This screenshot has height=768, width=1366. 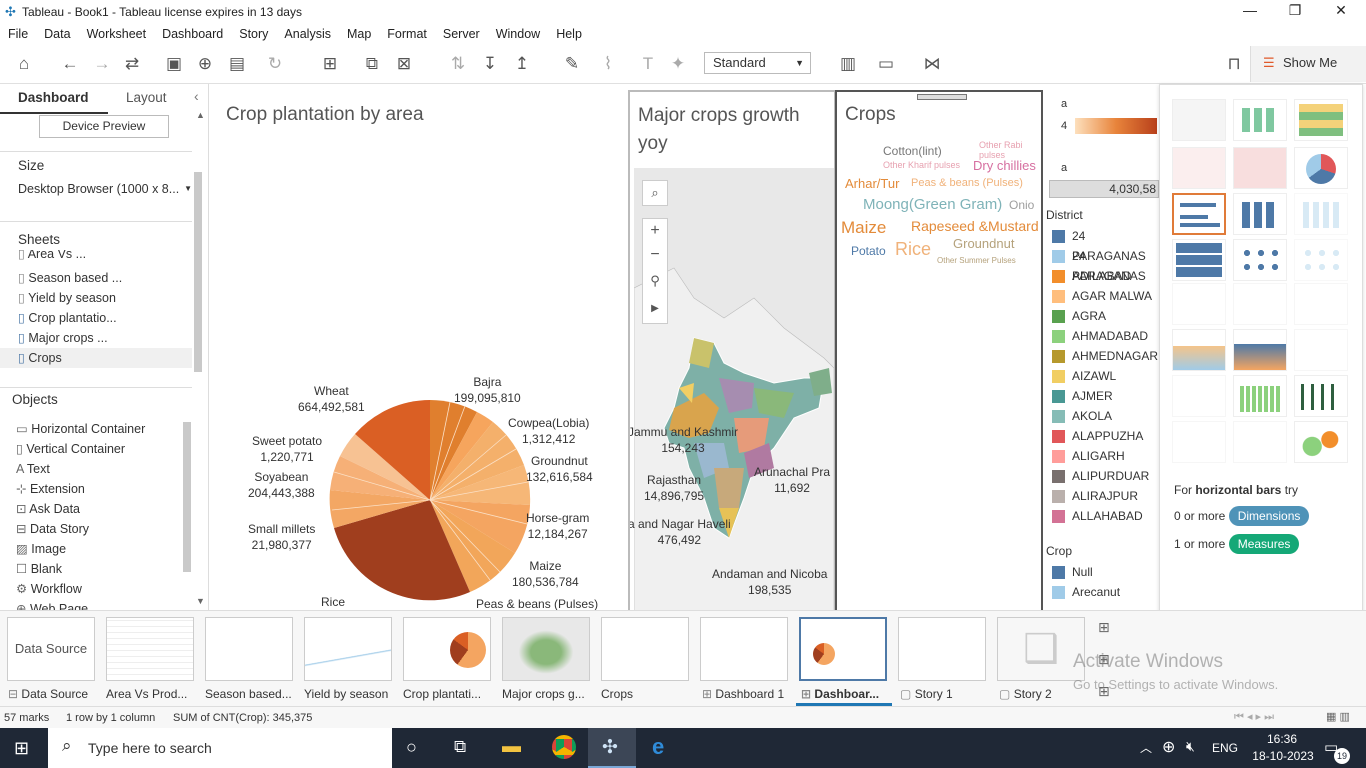 I want to click on legend-item: AJMER, so click(x=1080, y=396).